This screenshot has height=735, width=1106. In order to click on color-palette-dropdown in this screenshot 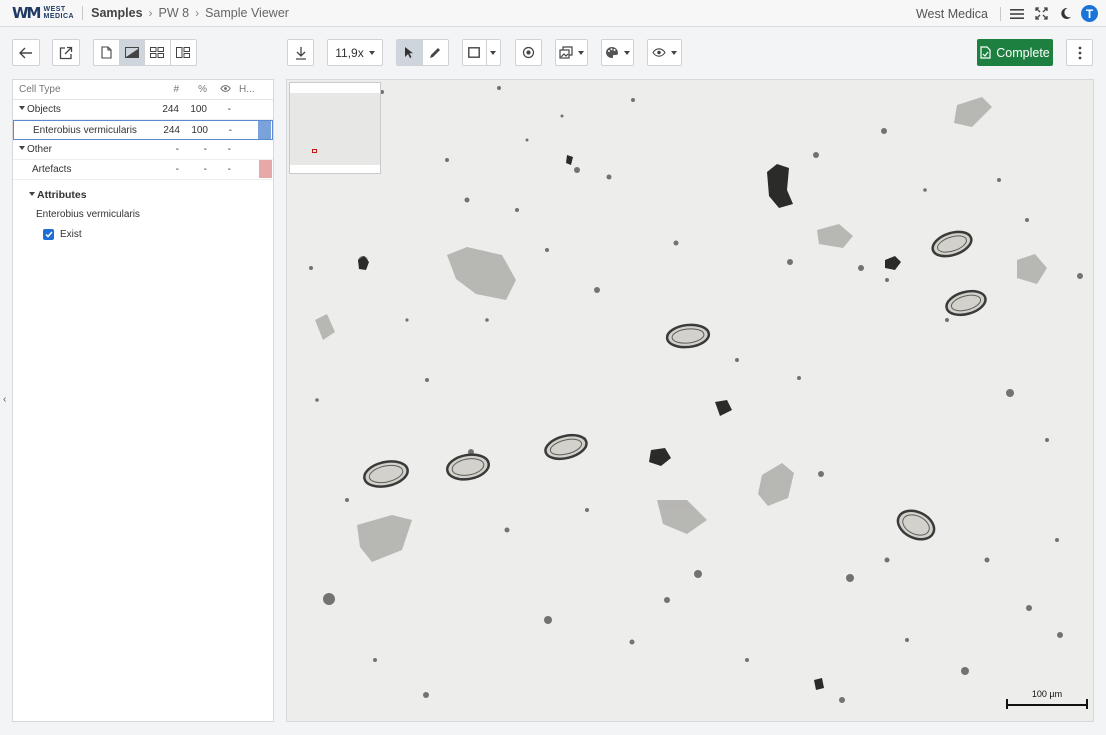, I will do `click(617, 52)`.